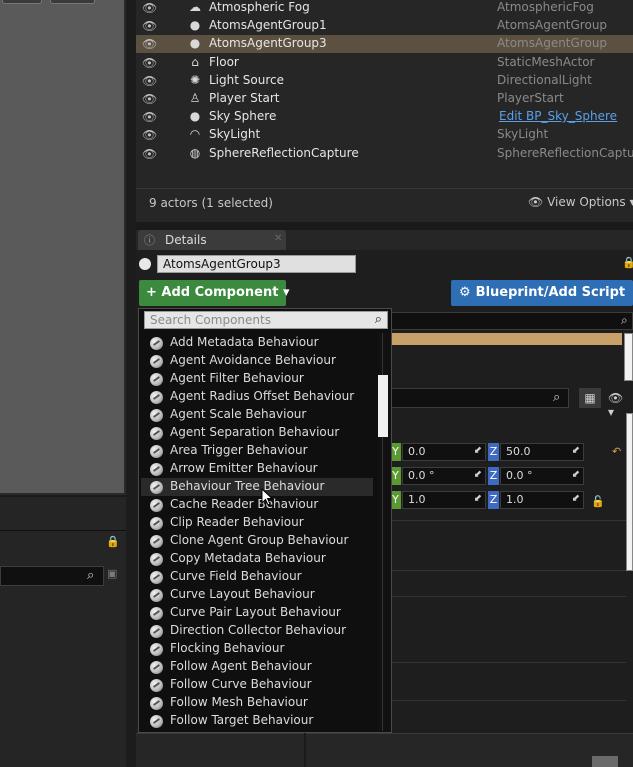 Image resolution: width=633 pixels, height=767 pixels. Describe the element at coordinates (257, 613) in the screenshot. I see `component-menu-item: Curve Pair Layout Behaviour` at that location.